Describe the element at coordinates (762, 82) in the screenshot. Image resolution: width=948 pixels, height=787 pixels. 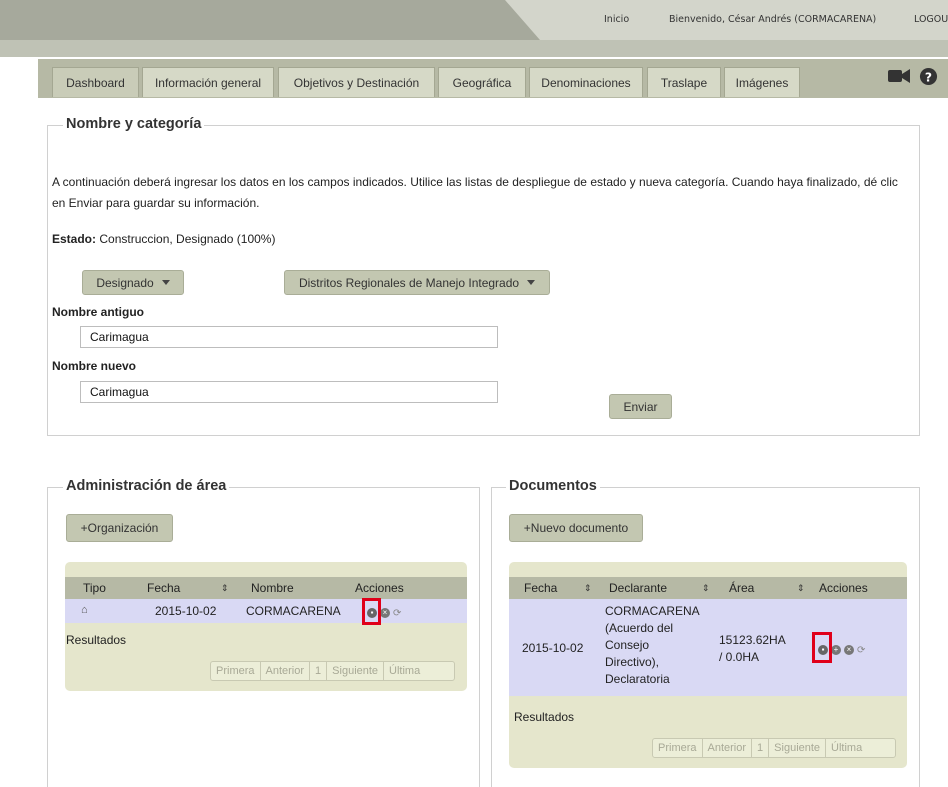
I see `tab-imagenes: Imágenes` at that location.